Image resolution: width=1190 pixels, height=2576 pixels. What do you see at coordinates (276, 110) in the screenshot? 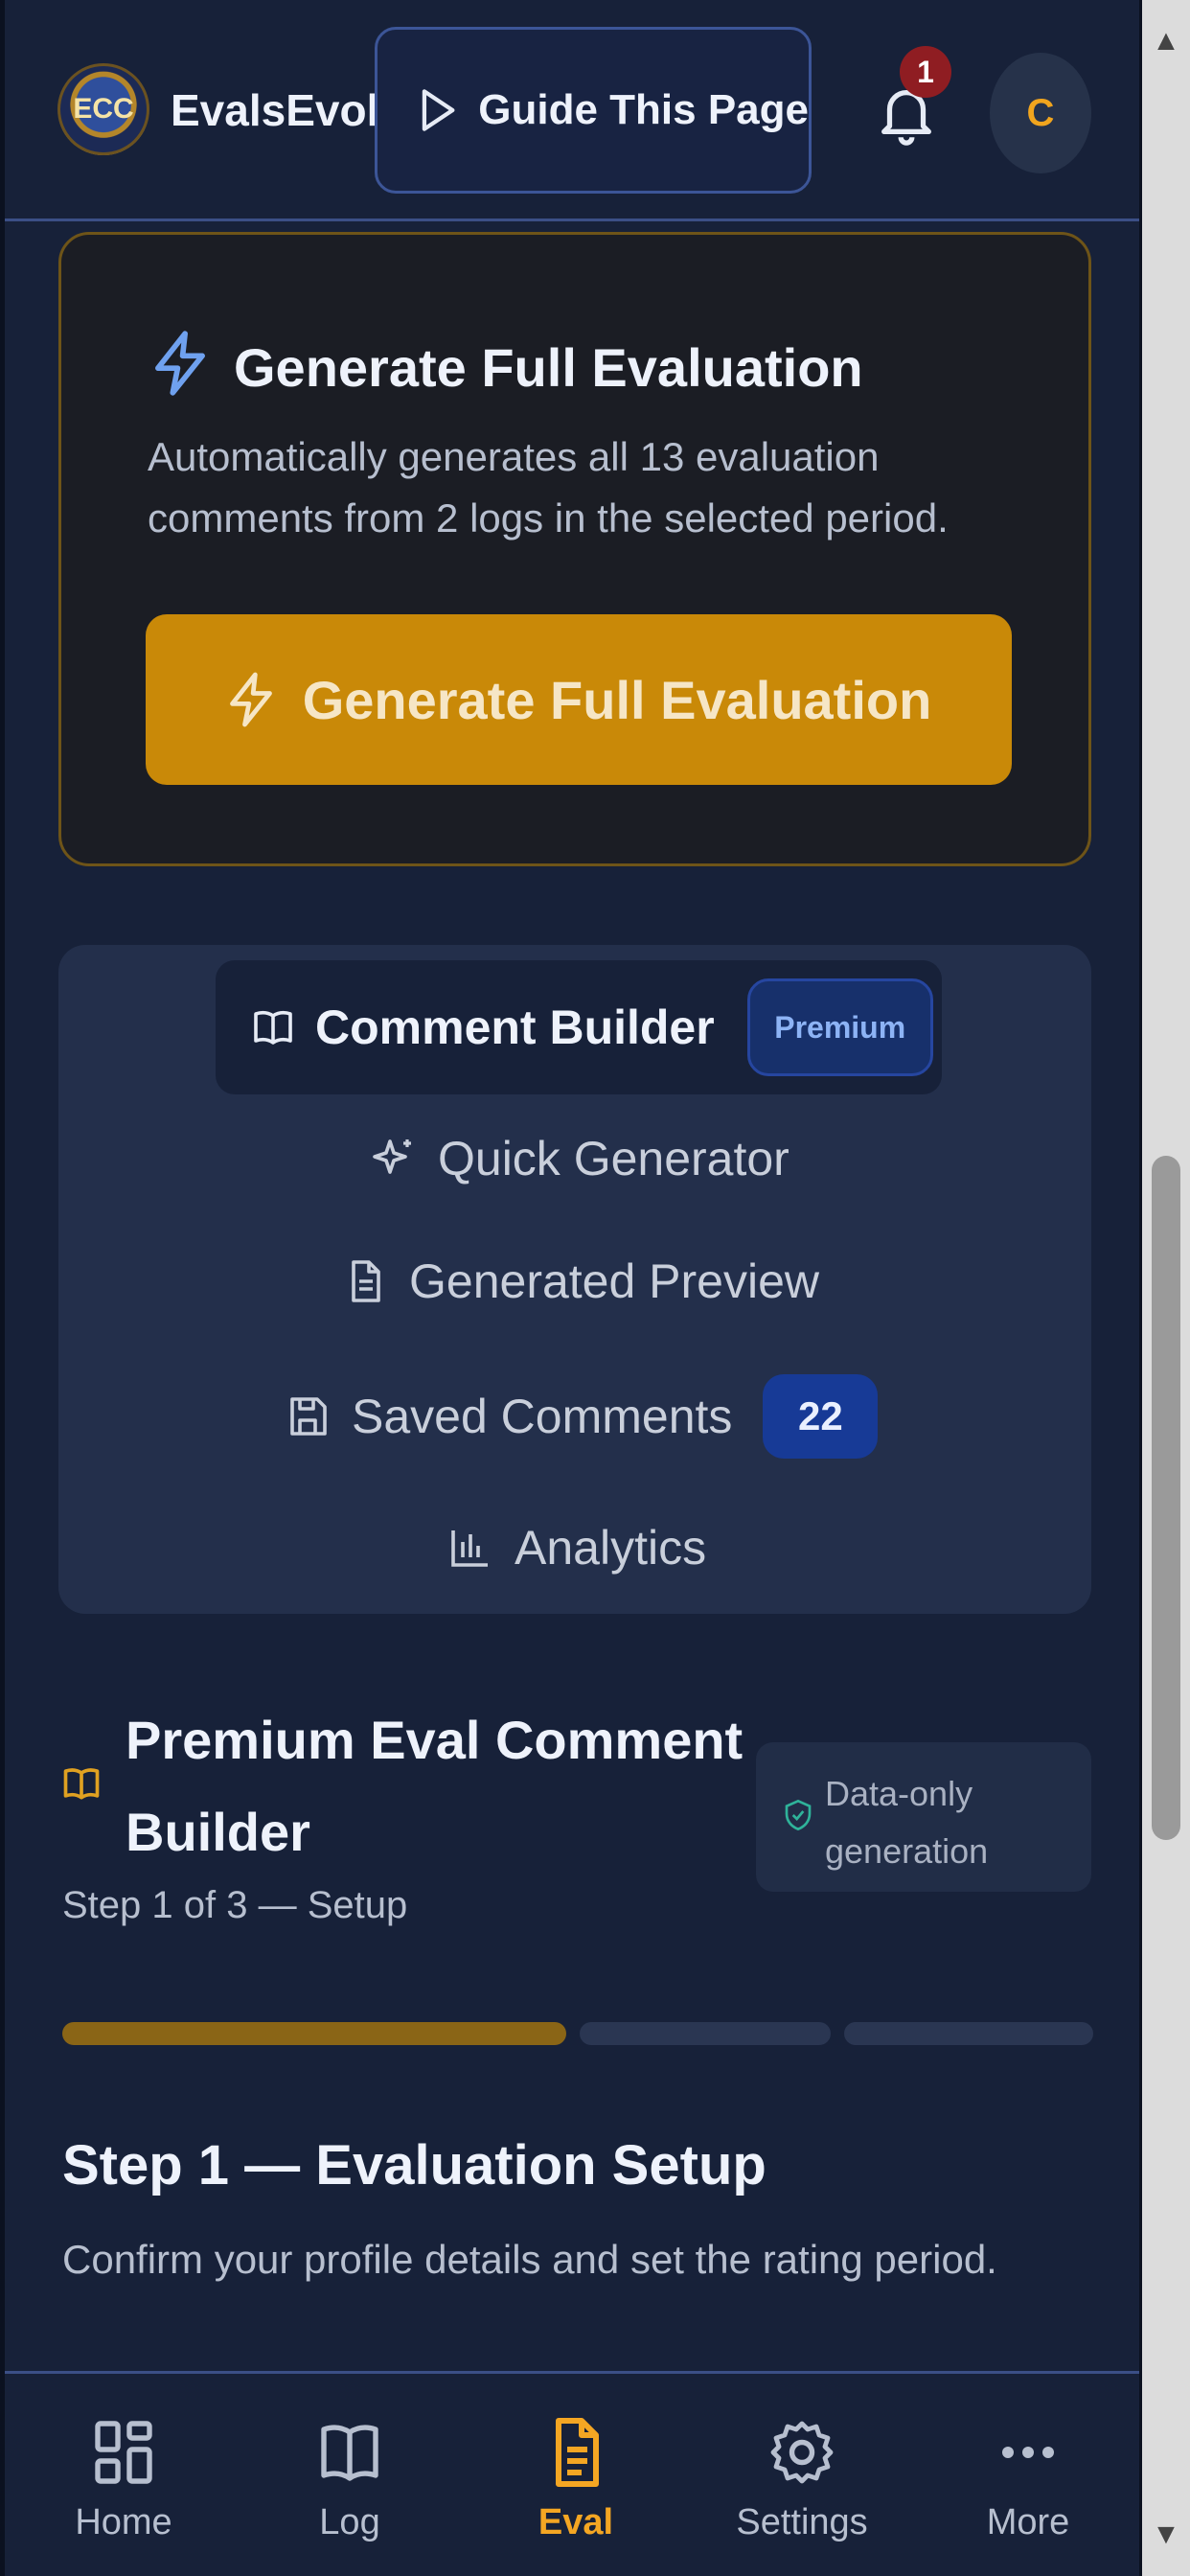
I see `app-name: EvalsEvol` at bounding box center [276, 110].